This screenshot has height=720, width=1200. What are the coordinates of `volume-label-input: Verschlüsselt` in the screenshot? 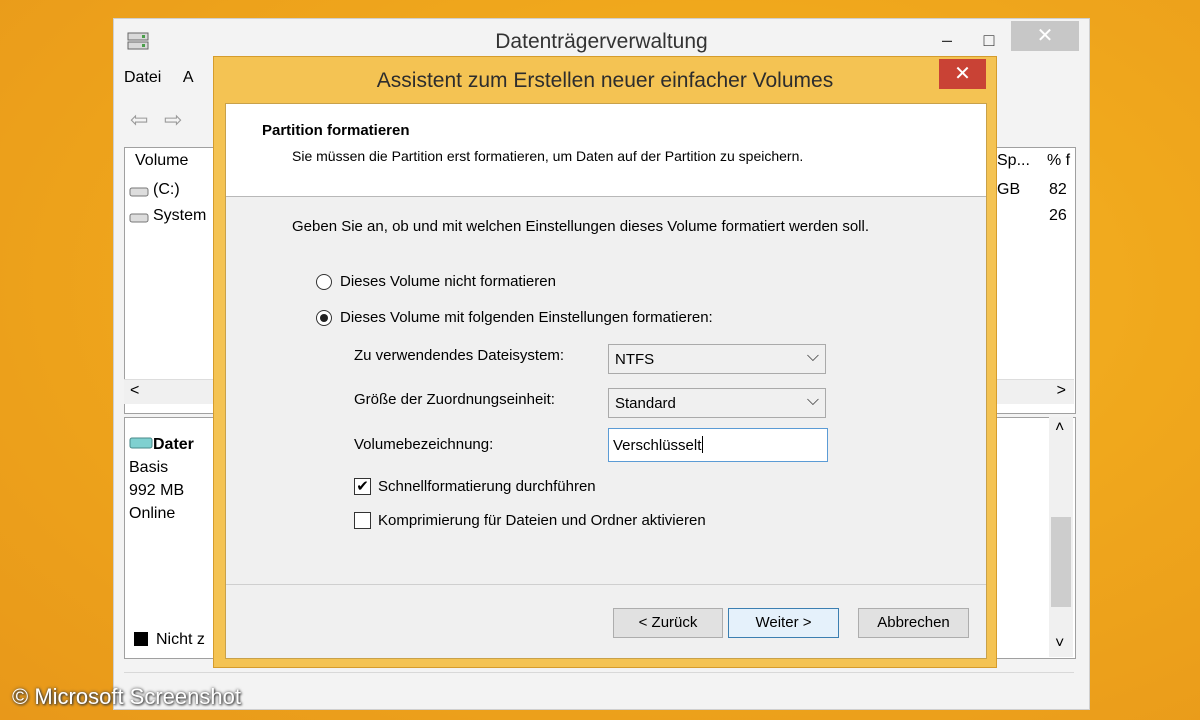 It's located at (718, 445).